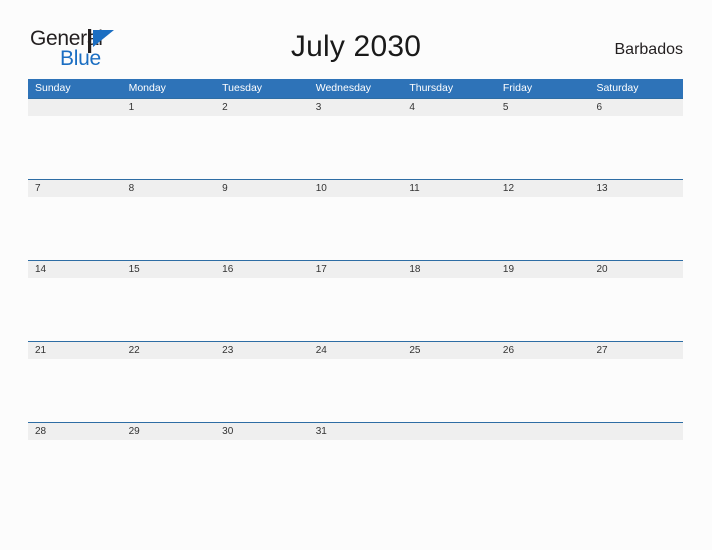 The image size is (712, 550). I want to click on day-cell: 24, so click(356, 350).